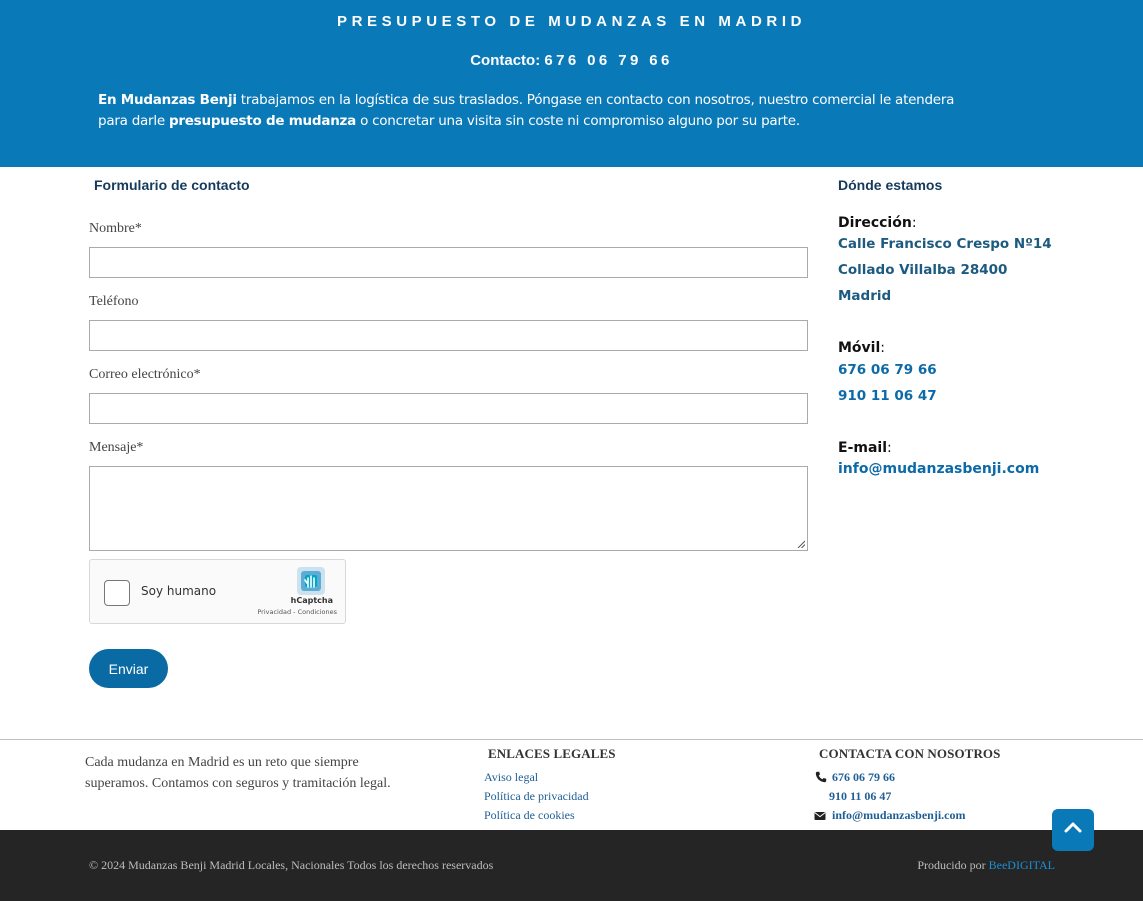 The height and width of the screenshot is (901, 1143). Describe the element at coordinates (507, 60) in the screenshot. I see `hero-contact-label: Contacto:` at that location.